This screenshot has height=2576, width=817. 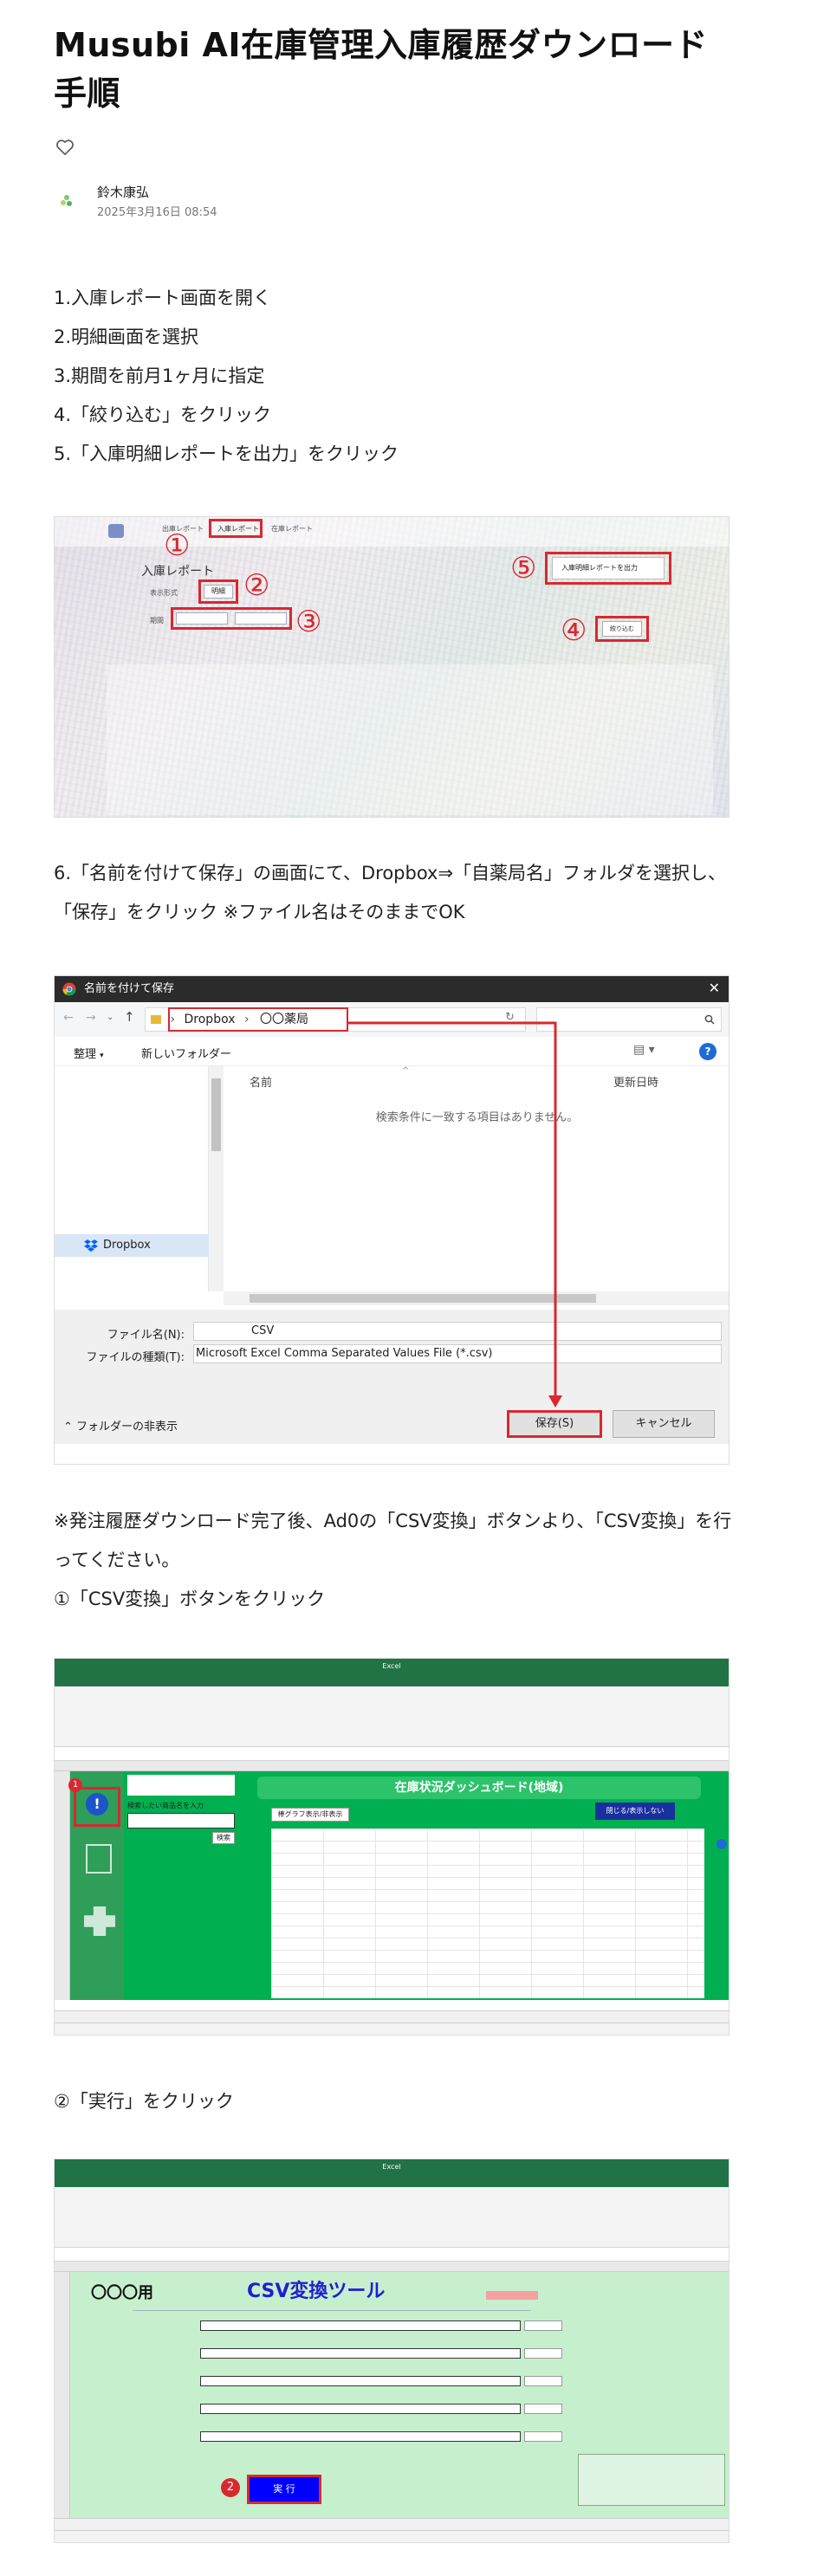 What do you see at coordinates (608, 568) in the screenshot?
I see `highlight-output-button` at bounding box center [608, 568].